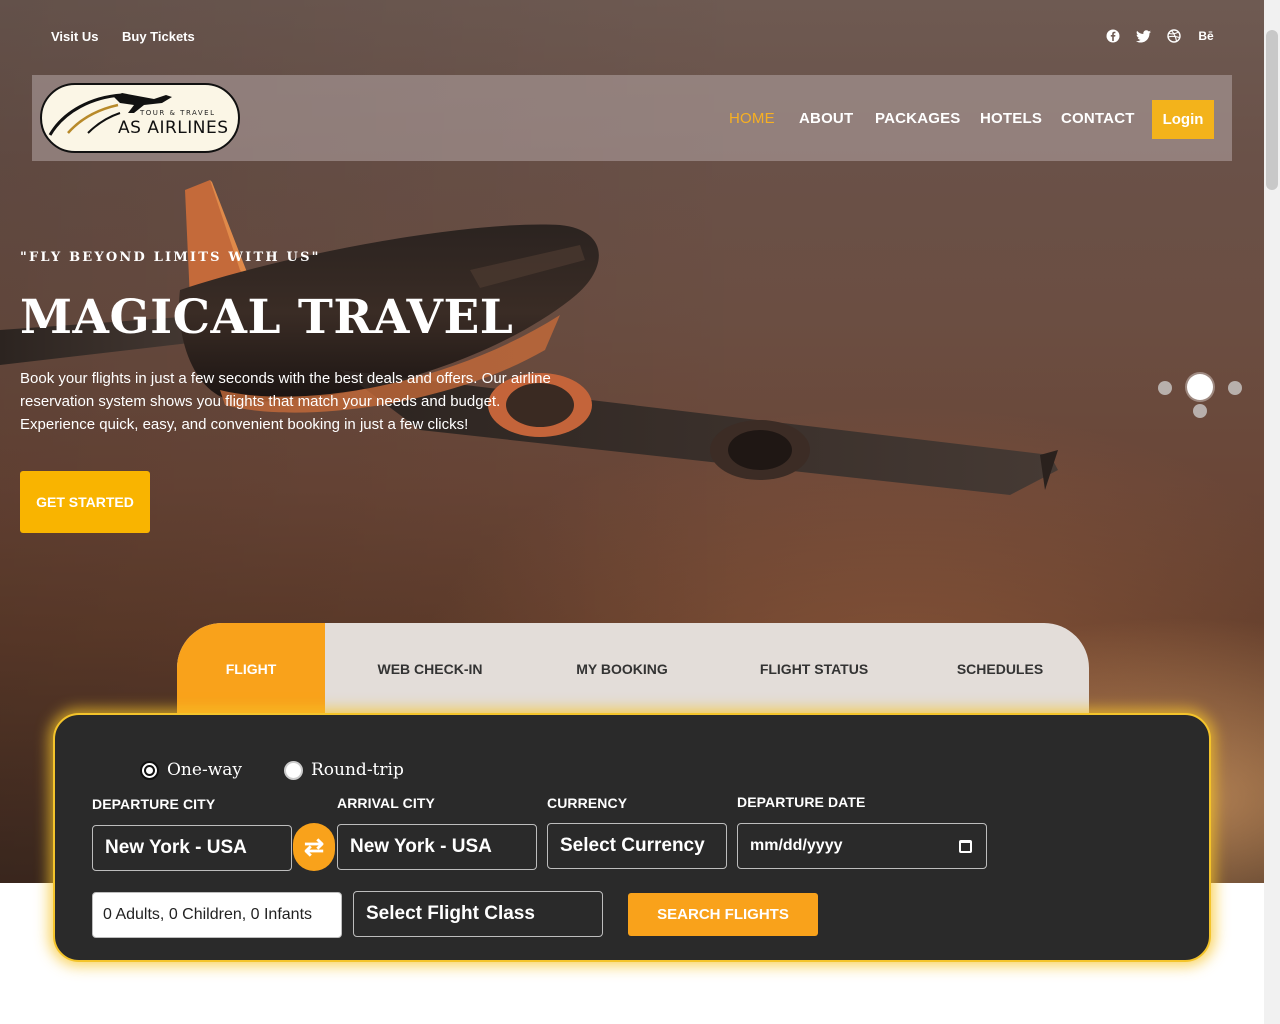  What do you see at coordinates (918, 118) in the screenshot?
I see `nav-packages: PACKAGES` at bounding box center [918, 118].